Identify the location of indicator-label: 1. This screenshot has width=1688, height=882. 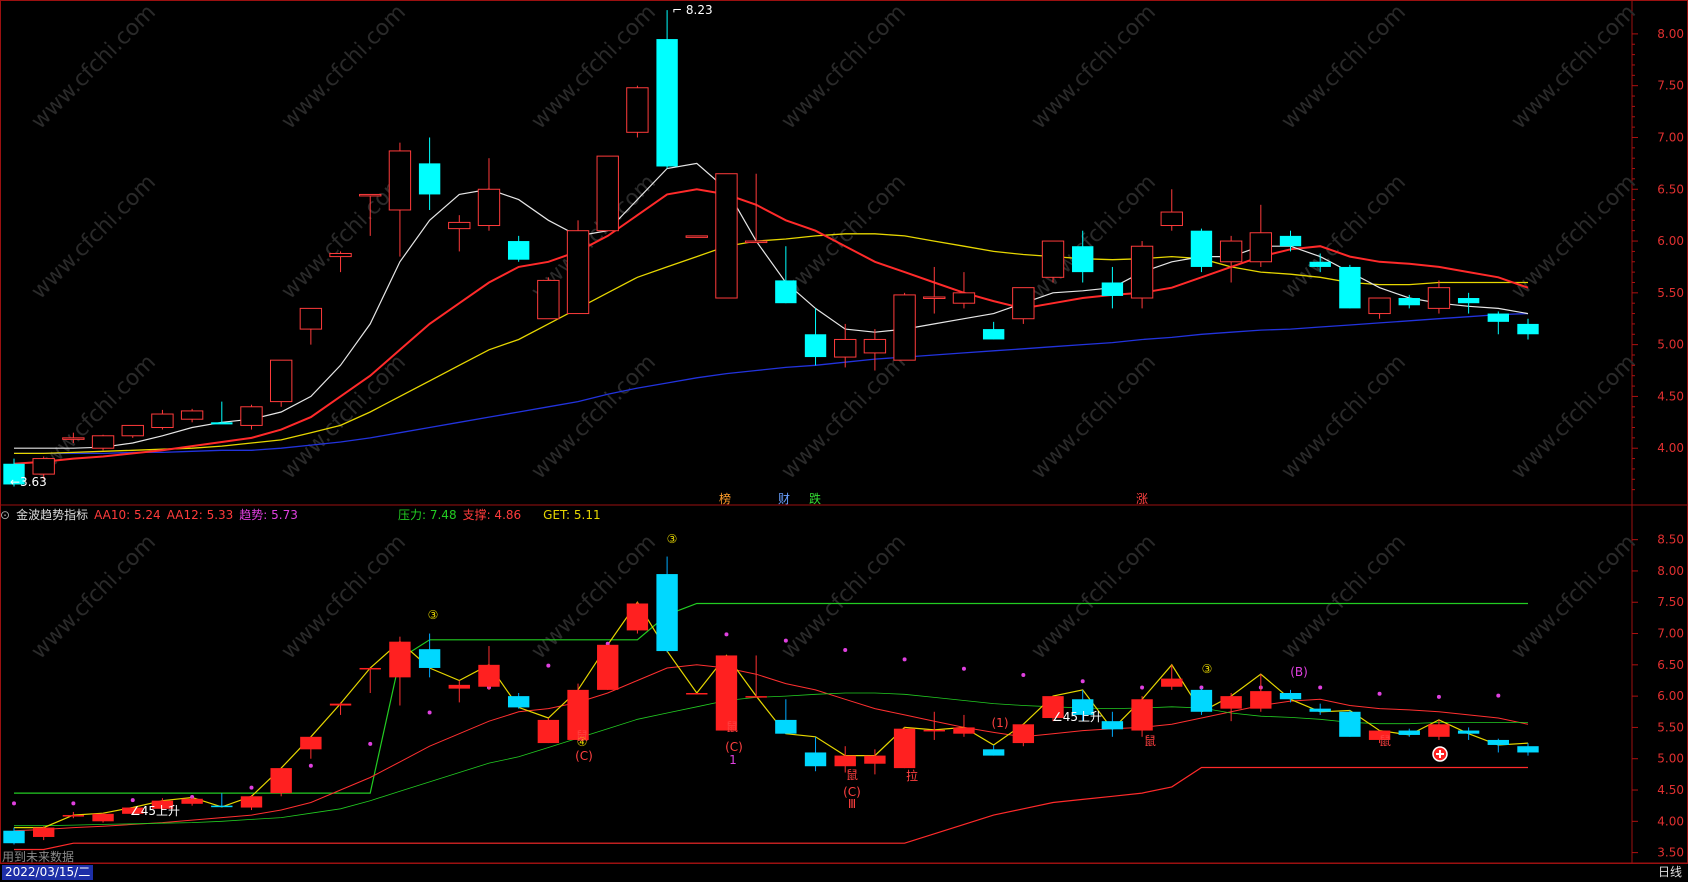
(733, 760).